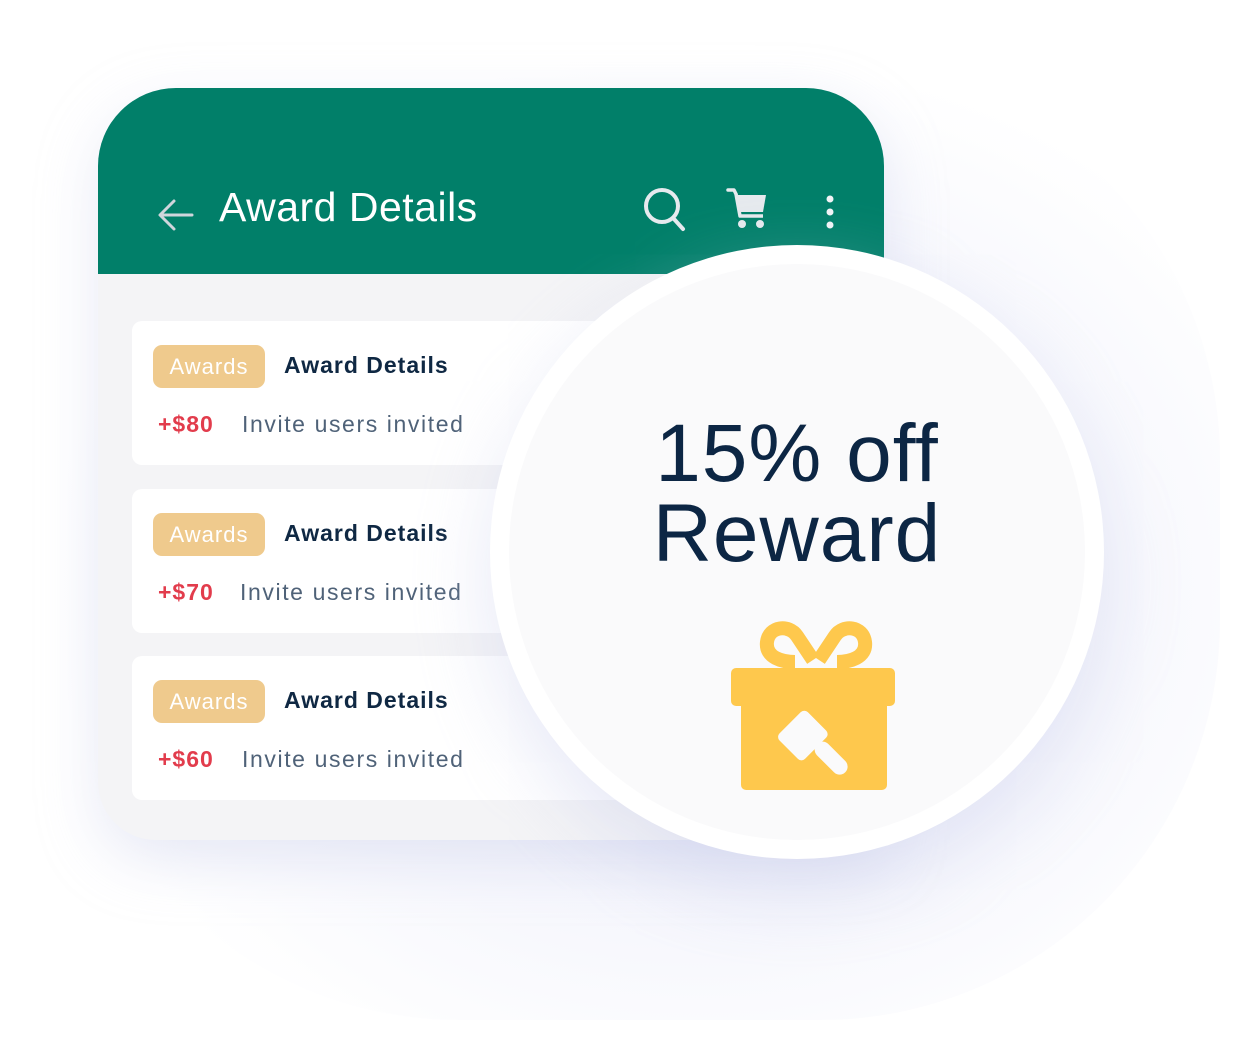  Describe the element at coordinates (348, 207) in the screenshot. I see `page-title: Award Details` at that location.